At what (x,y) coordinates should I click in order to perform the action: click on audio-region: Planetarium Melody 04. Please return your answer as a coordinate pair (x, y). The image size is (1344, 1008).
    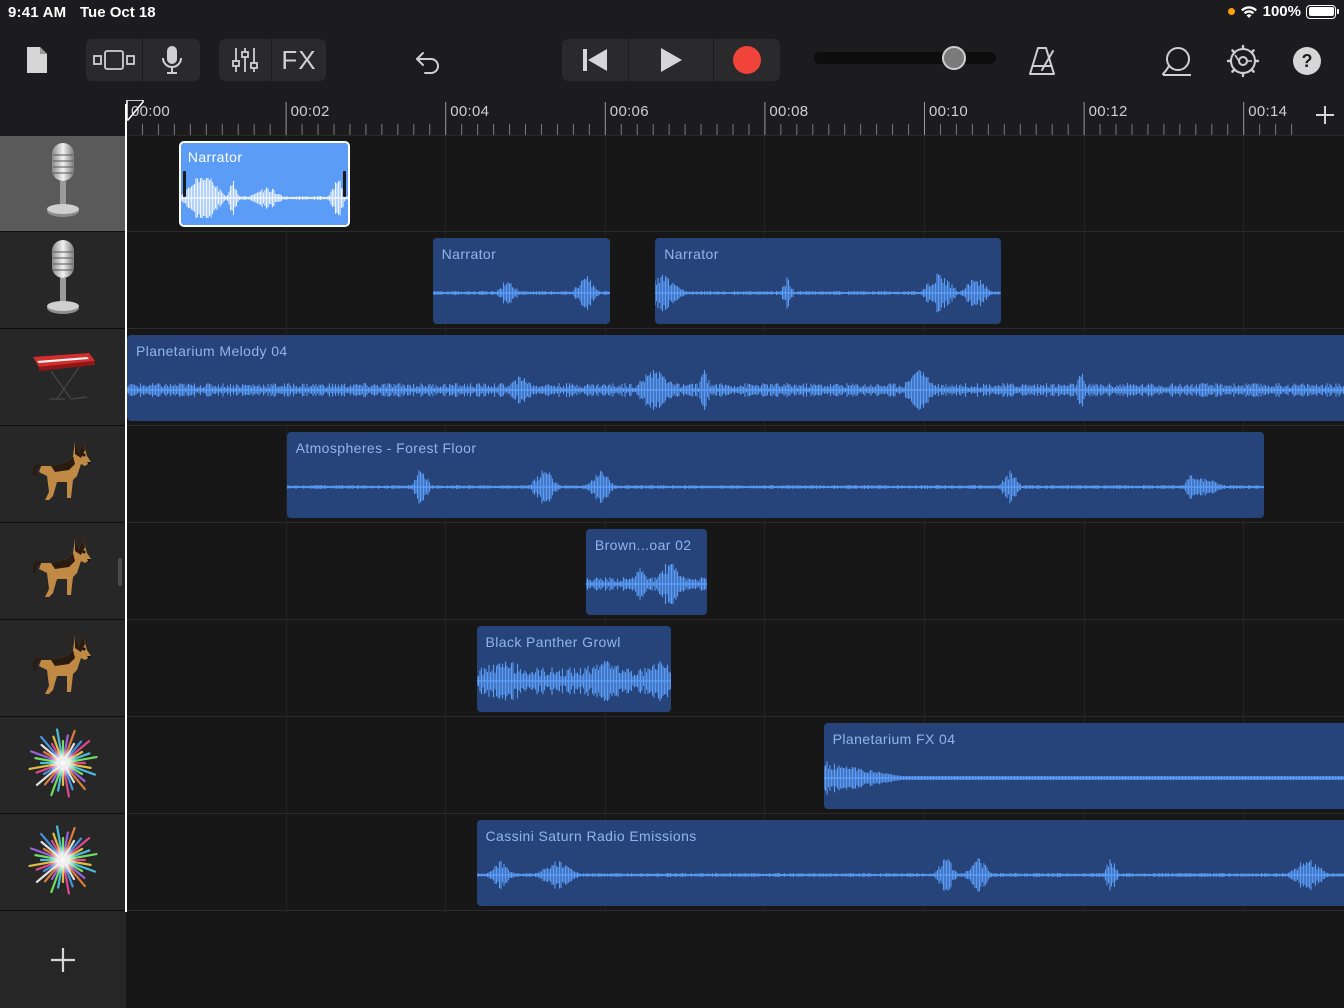
    Looking at the image, I should click on (735, 378).